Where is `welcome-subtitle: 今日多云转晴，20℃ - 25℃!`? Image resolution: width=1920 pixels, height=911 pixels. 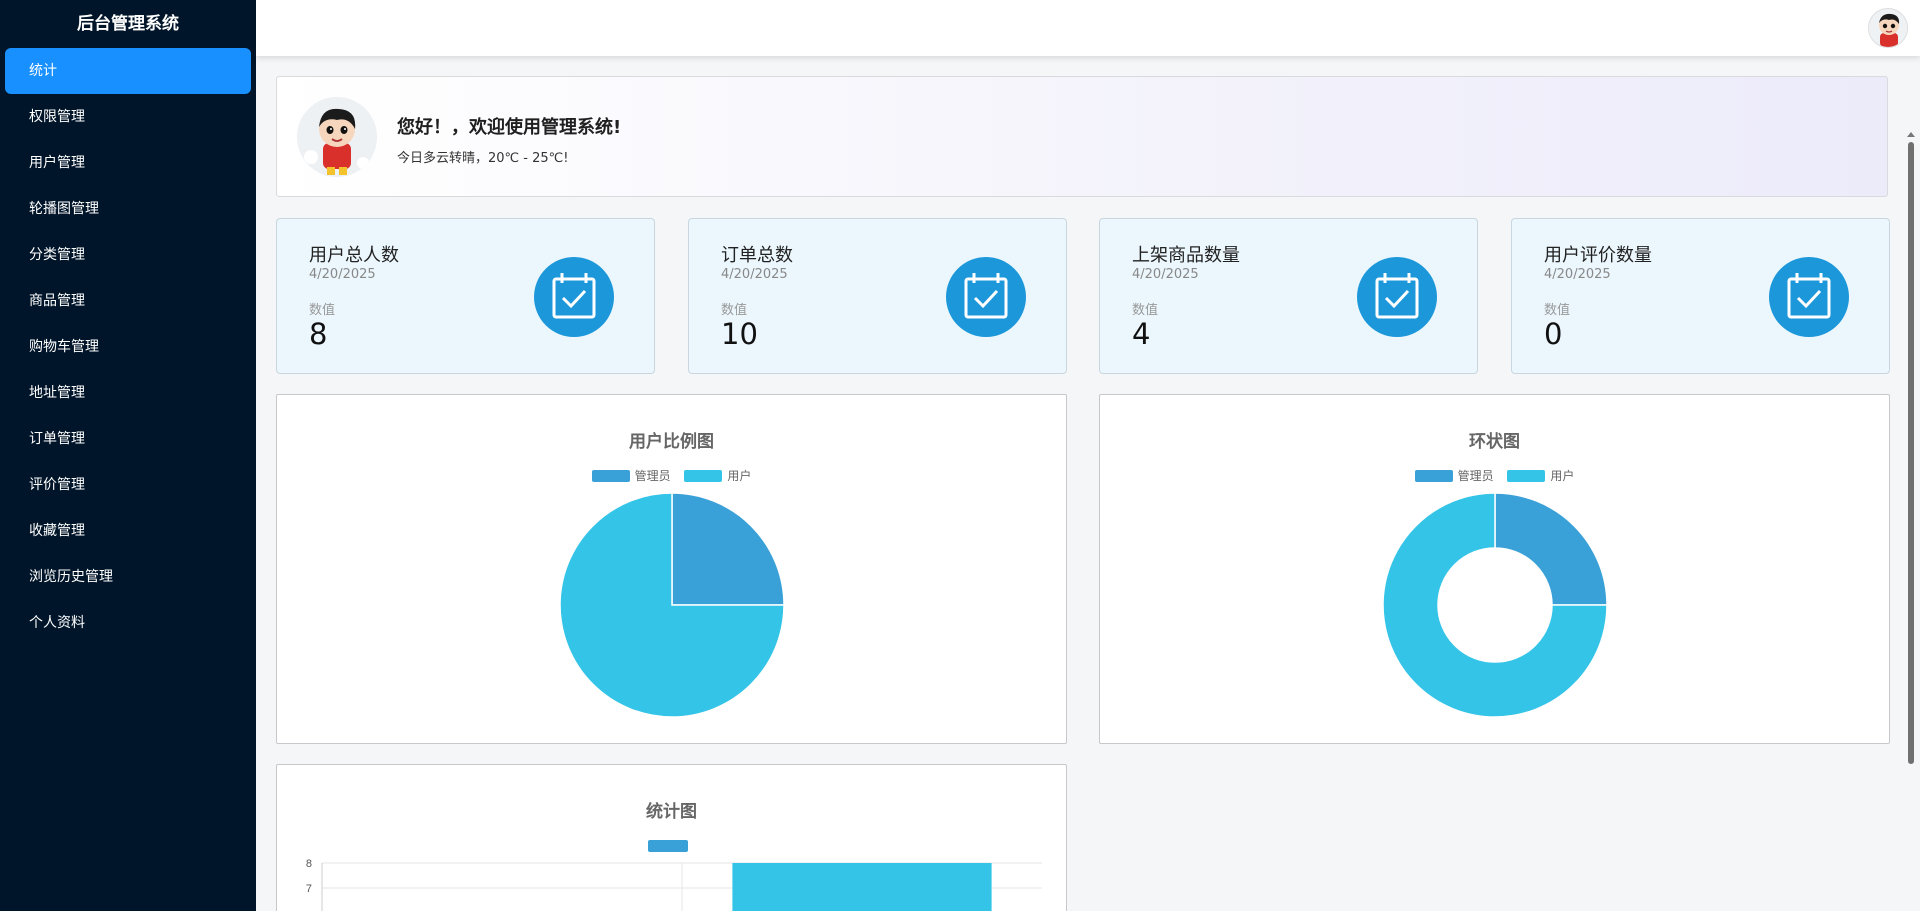 welcome-subtitle: 今日多云转晴，20℃ - 25℃! is located at coordinates (483, 158).